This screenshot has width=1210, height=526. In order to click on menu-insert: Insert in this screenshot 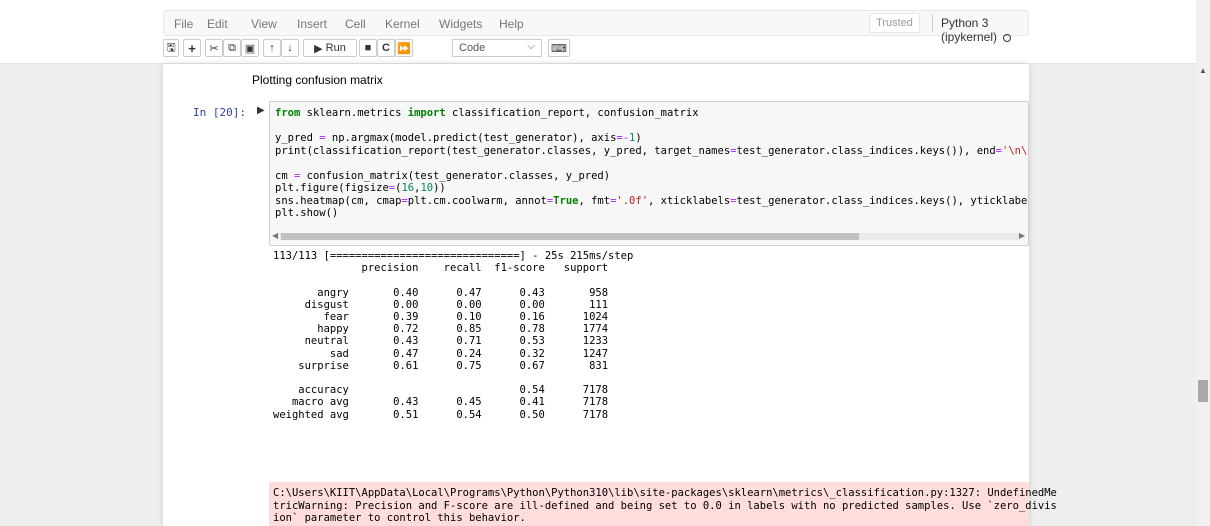, I will do `click(312, 24)`.